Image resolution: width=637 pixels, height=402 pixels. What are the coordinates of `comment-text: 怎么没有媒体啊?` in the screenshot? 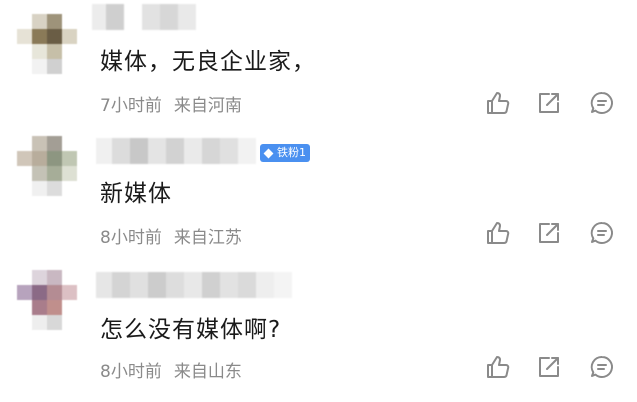 It's located at (191, 330).